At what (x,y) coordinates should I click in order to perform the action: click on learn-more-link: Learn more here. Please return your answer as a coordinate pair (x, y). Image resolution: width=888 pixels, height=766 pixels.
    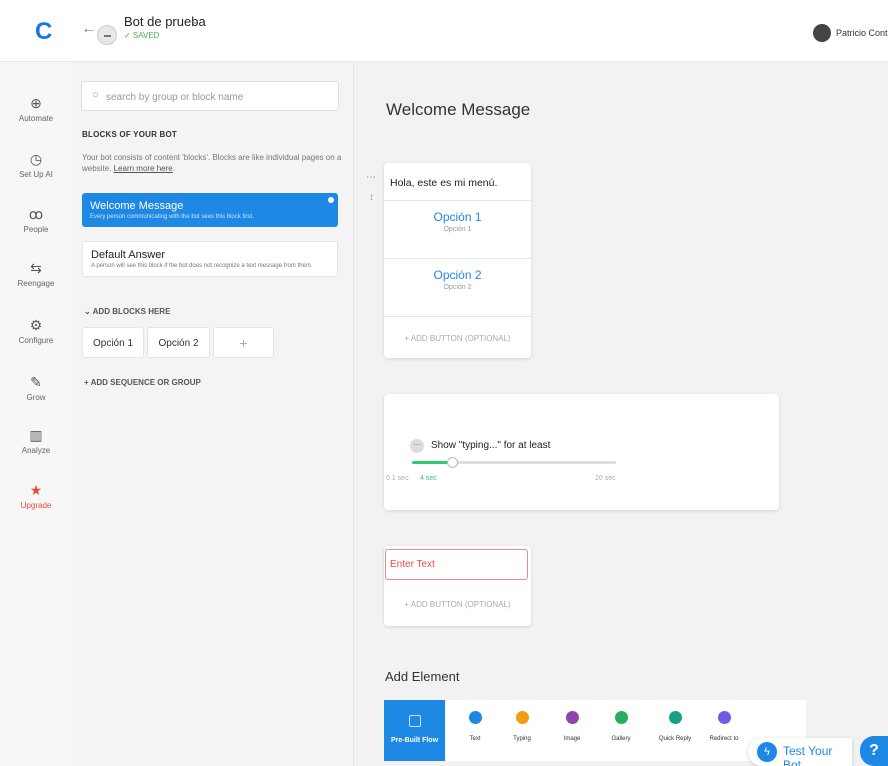
    Looking at the image, I should click on (143, 168).